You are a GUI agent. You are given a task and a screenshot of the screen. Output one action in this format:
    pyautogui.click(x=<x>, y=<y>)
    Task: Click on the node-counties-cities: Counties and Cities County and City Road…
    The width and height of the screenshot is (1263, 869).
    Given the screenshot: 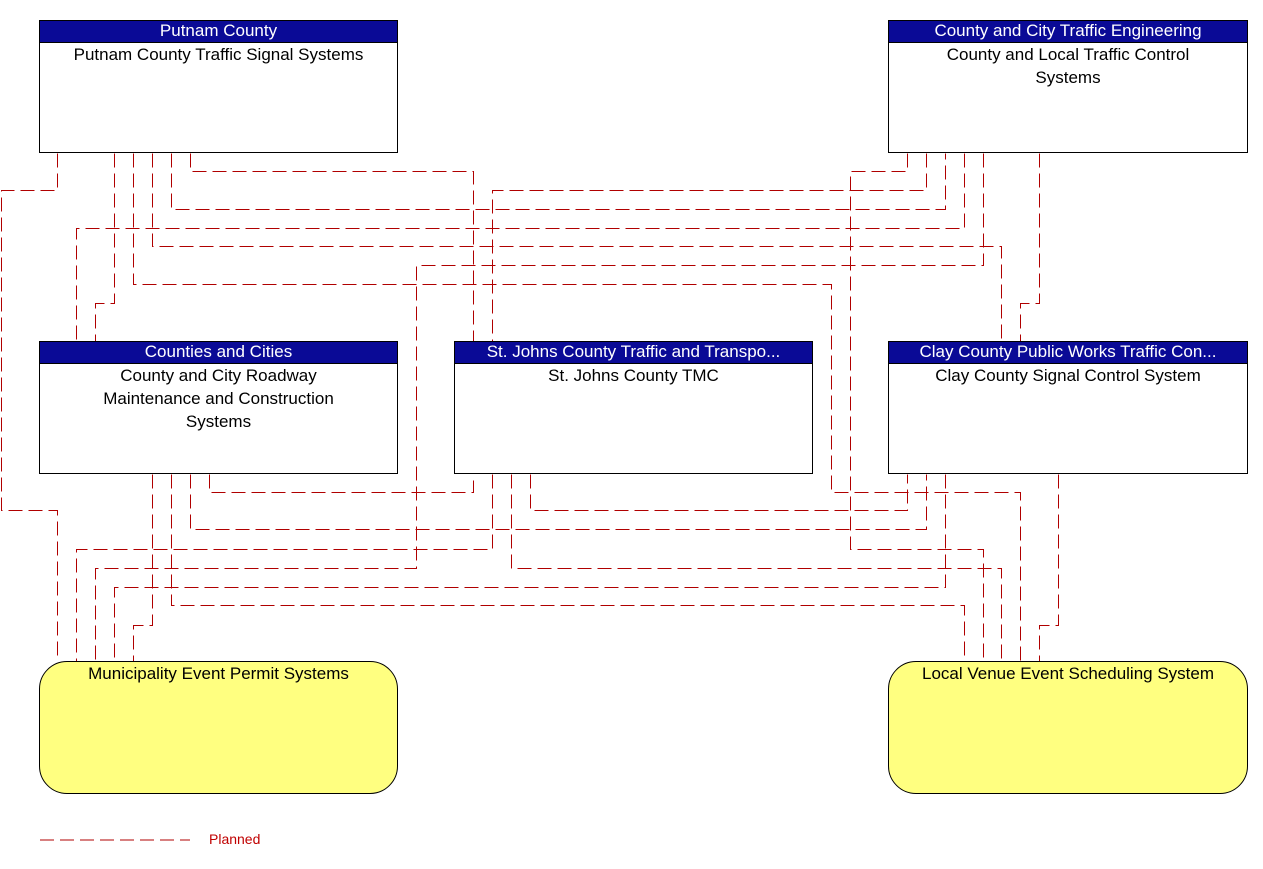 What is the action you would take?
    pyautogui.click(x=218, y=407)
    